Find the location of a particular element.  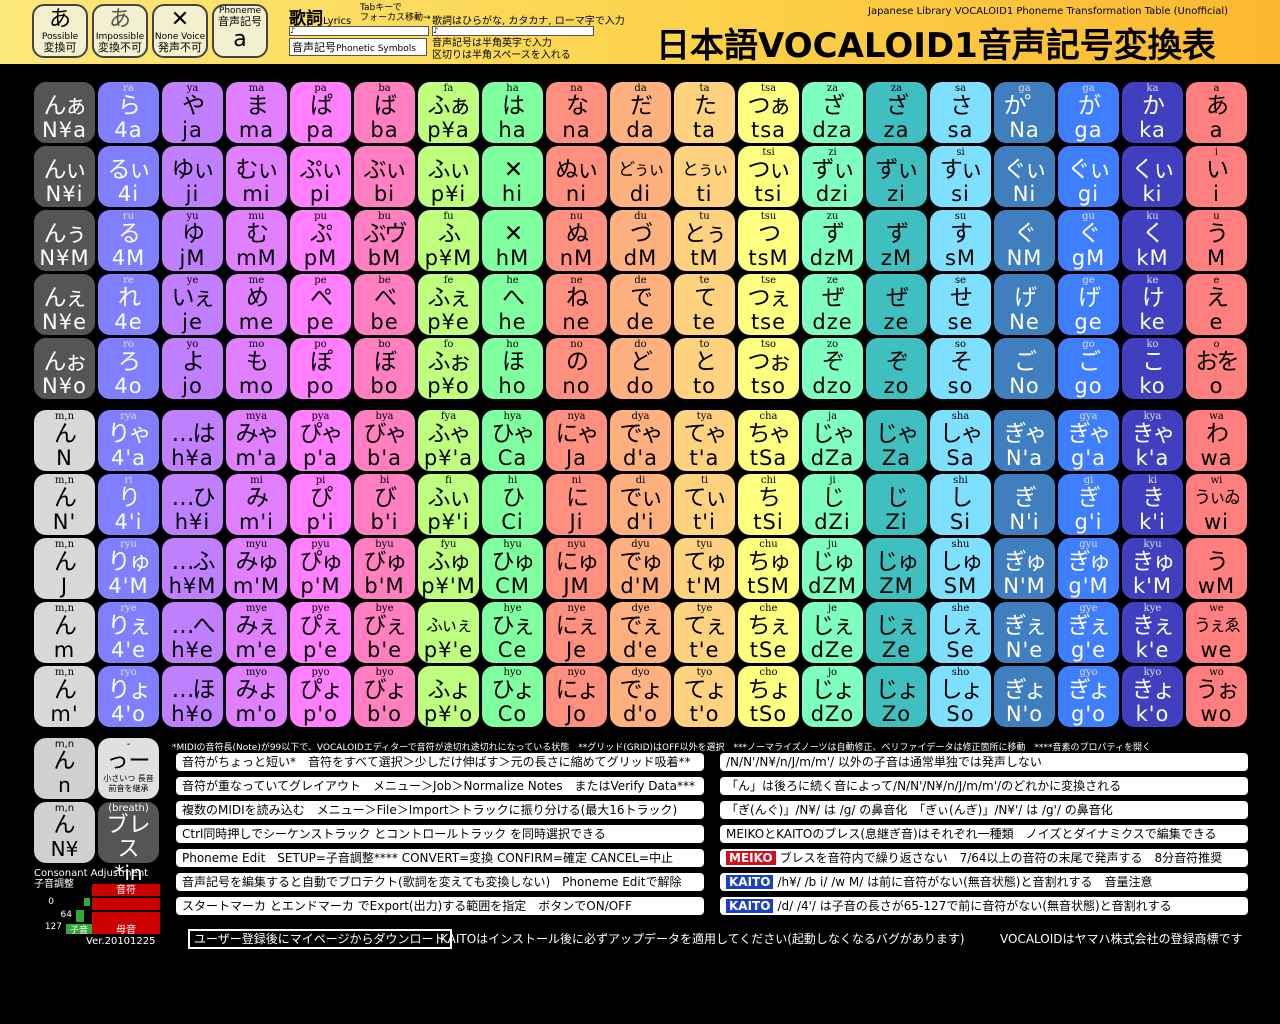

phoneme-cell: ri り 4'i is located at coordinates (128, 504).